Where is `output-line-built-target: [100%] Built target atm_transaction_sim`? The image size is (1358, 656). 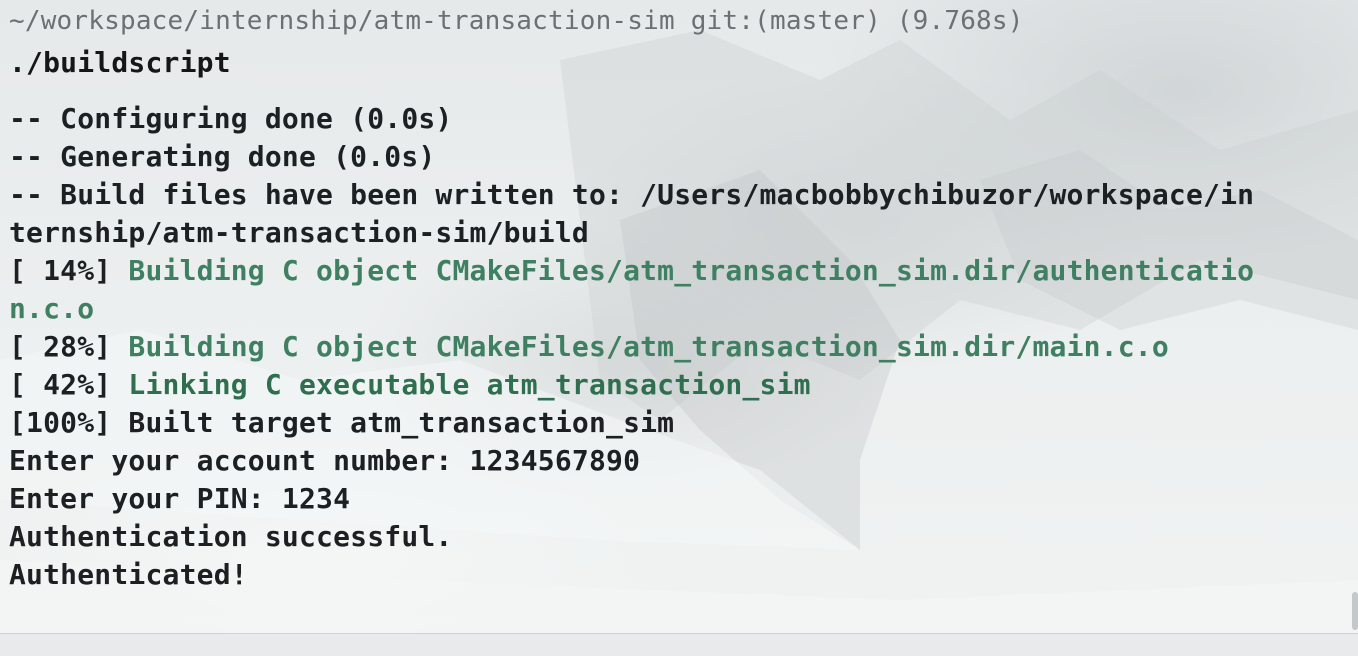
output-line-built-target: [100%] Built target atm_transaction_sim is located at coordinates (342, 422).